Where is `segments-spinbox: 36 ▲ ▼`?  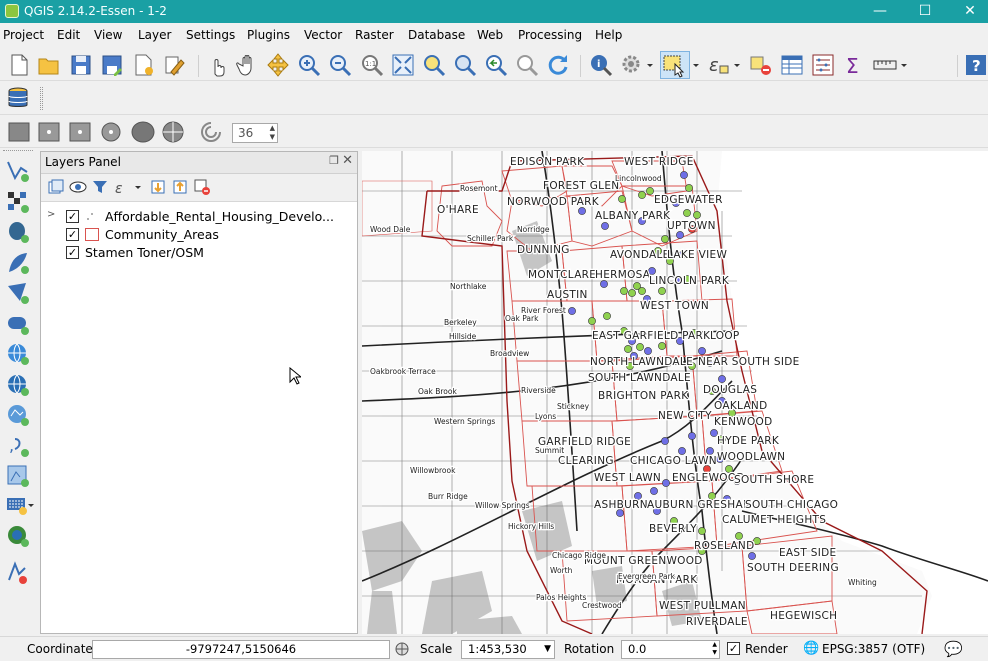
segments-spinbox: 36 ▲ ▼ is located at coordinates (255, 133).